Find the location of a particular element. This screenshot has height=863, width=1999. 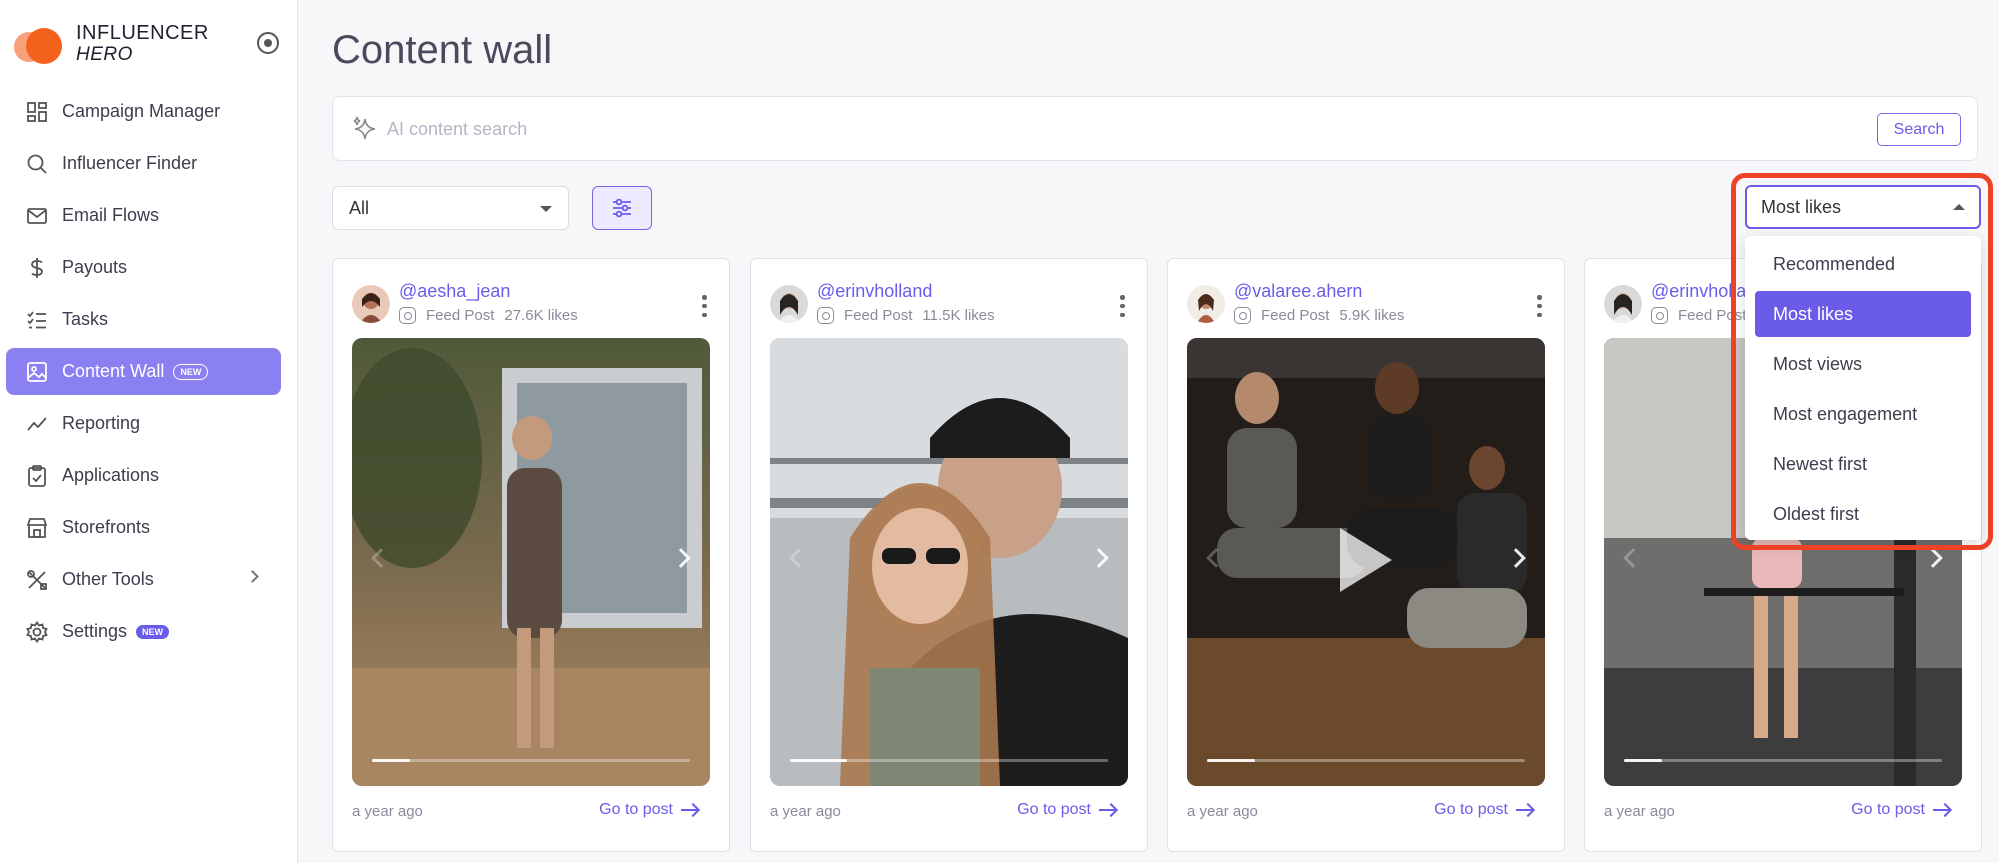

sort-option-most-likes: Most likes is located at coordinates (1863, 314).